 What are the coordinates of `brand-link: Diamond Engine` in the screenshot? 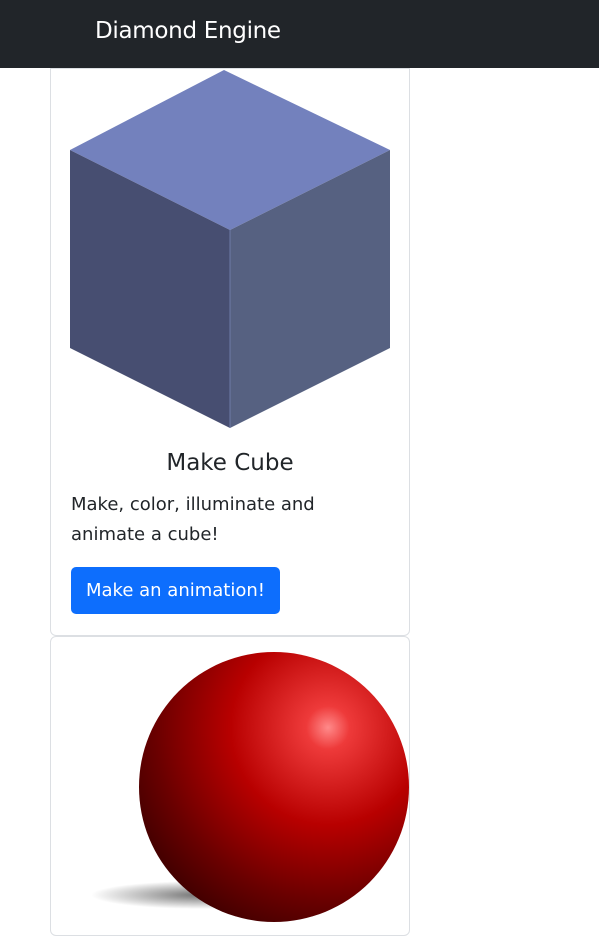 It's located at (188, 31).